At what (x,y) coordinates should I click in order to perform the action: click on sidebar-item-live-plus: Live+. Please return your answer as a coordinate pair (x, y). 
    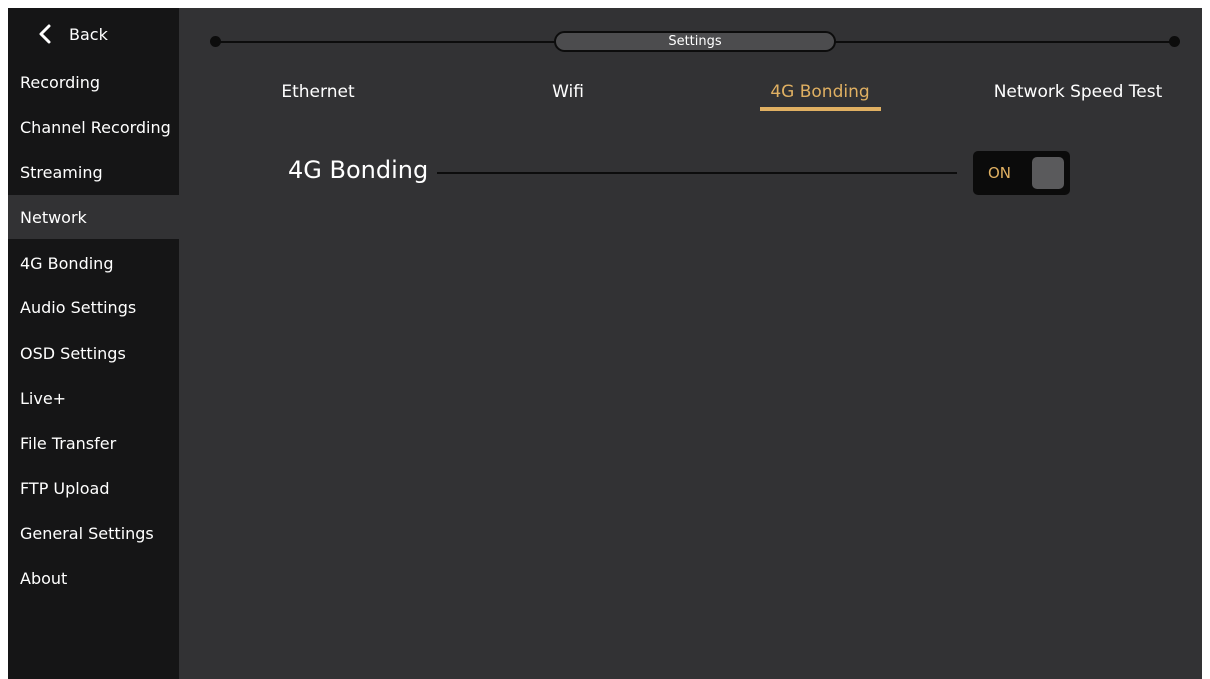
    Looking at the image, I should click on (93, 398).